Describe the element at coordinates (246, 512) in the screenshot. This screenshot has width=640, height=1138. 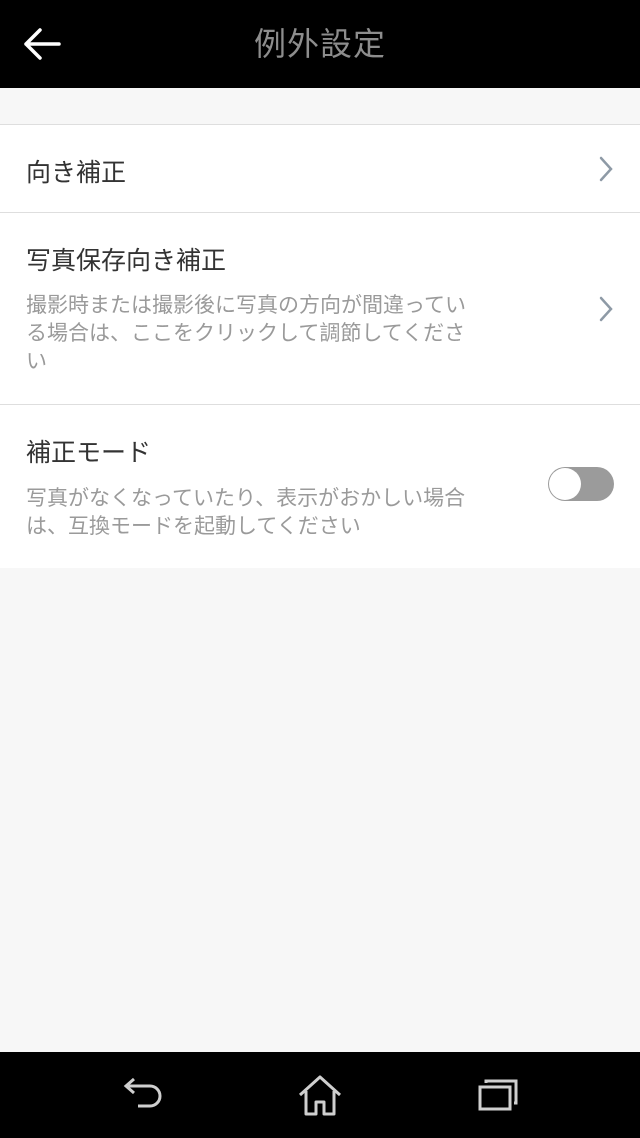
I see `setting-description: 写真がなくなっていたり、表示がおかしい場合は、互換モードを起動してください` at that location.